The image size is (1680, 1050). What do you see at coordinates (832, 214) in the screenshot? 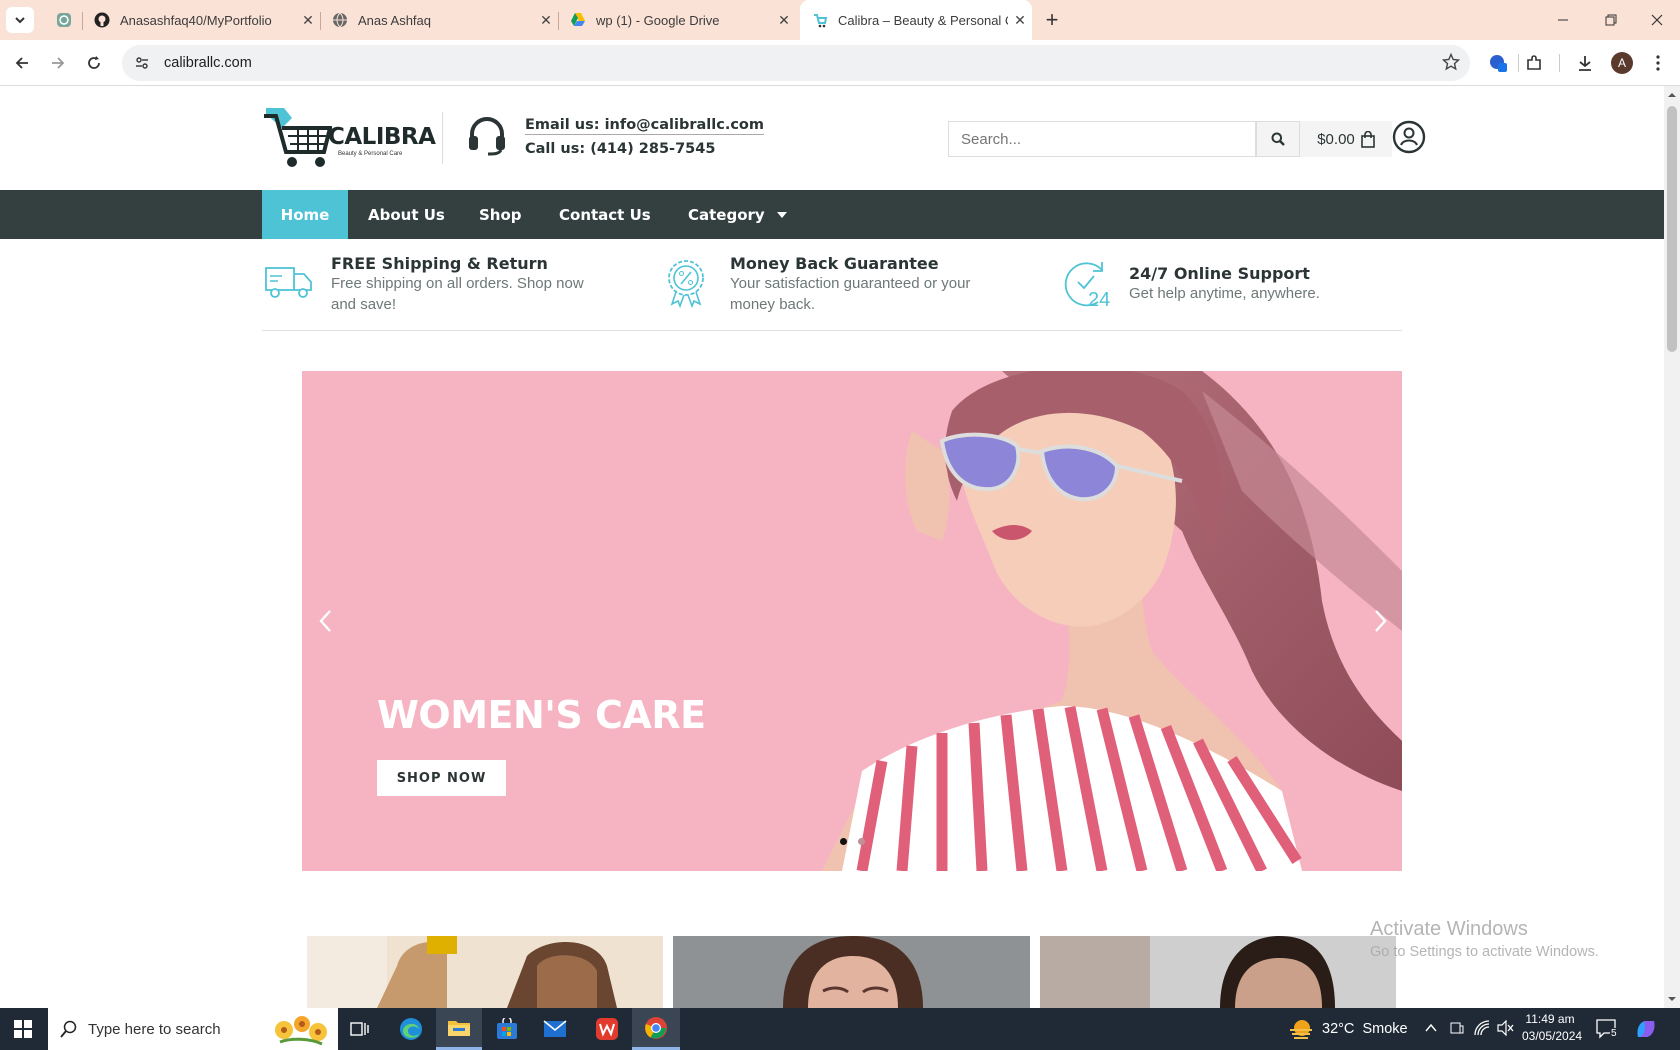
I see `main-navigation: Home About Us Shop Contact Us Category` at bounding box center [832, 214].